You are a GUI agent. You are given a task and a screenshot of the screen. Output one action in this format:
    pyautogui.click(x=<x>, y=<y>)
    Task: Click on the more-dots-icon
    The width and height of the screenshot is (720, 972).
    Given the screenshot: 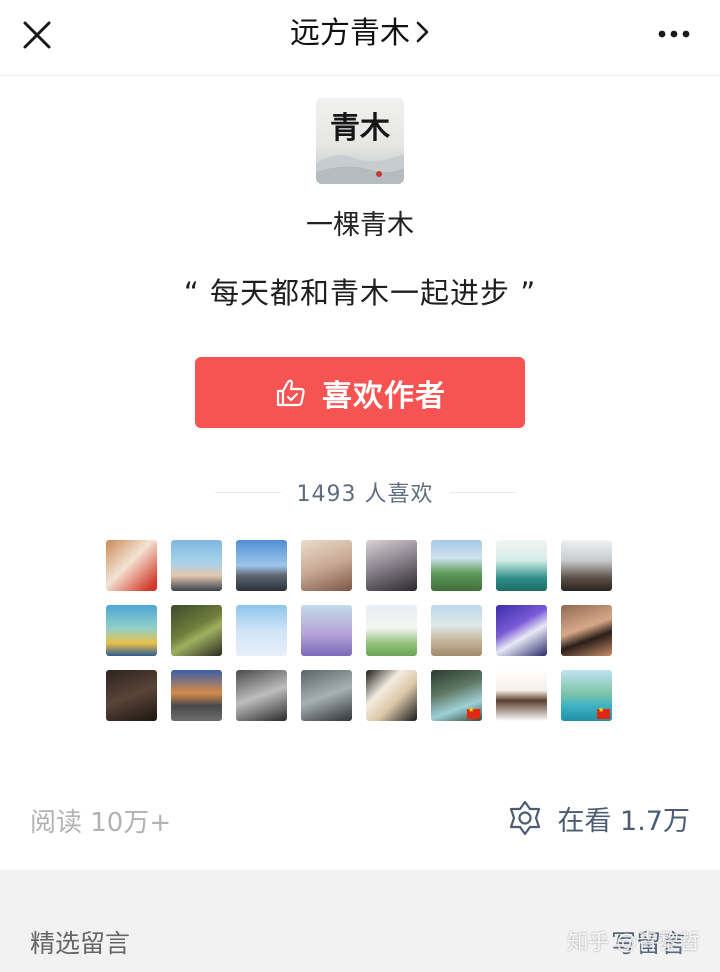 What is the action you would take?
    pyautogui.click(x=674, y=34)
    